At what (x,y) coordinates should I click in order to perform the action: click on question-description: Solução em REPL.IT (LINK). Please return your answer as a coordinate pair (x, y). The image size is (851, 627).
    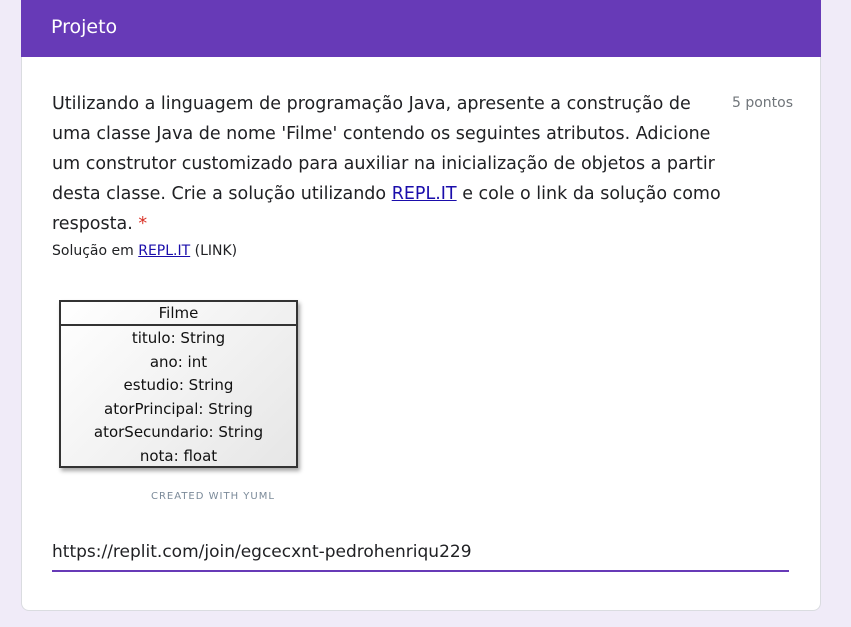
    Looking at the image, I should click on (144, 251).